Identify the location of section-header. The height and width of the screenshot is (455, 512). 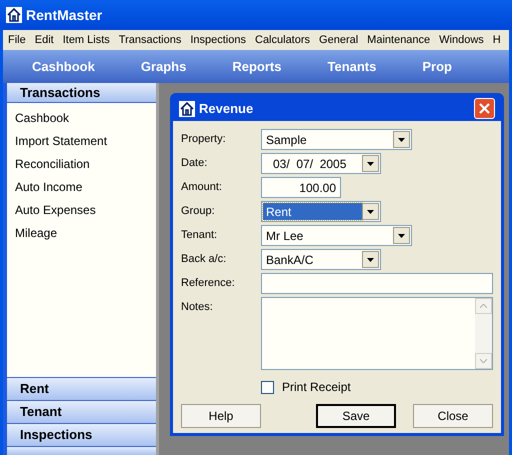
(81, 450).